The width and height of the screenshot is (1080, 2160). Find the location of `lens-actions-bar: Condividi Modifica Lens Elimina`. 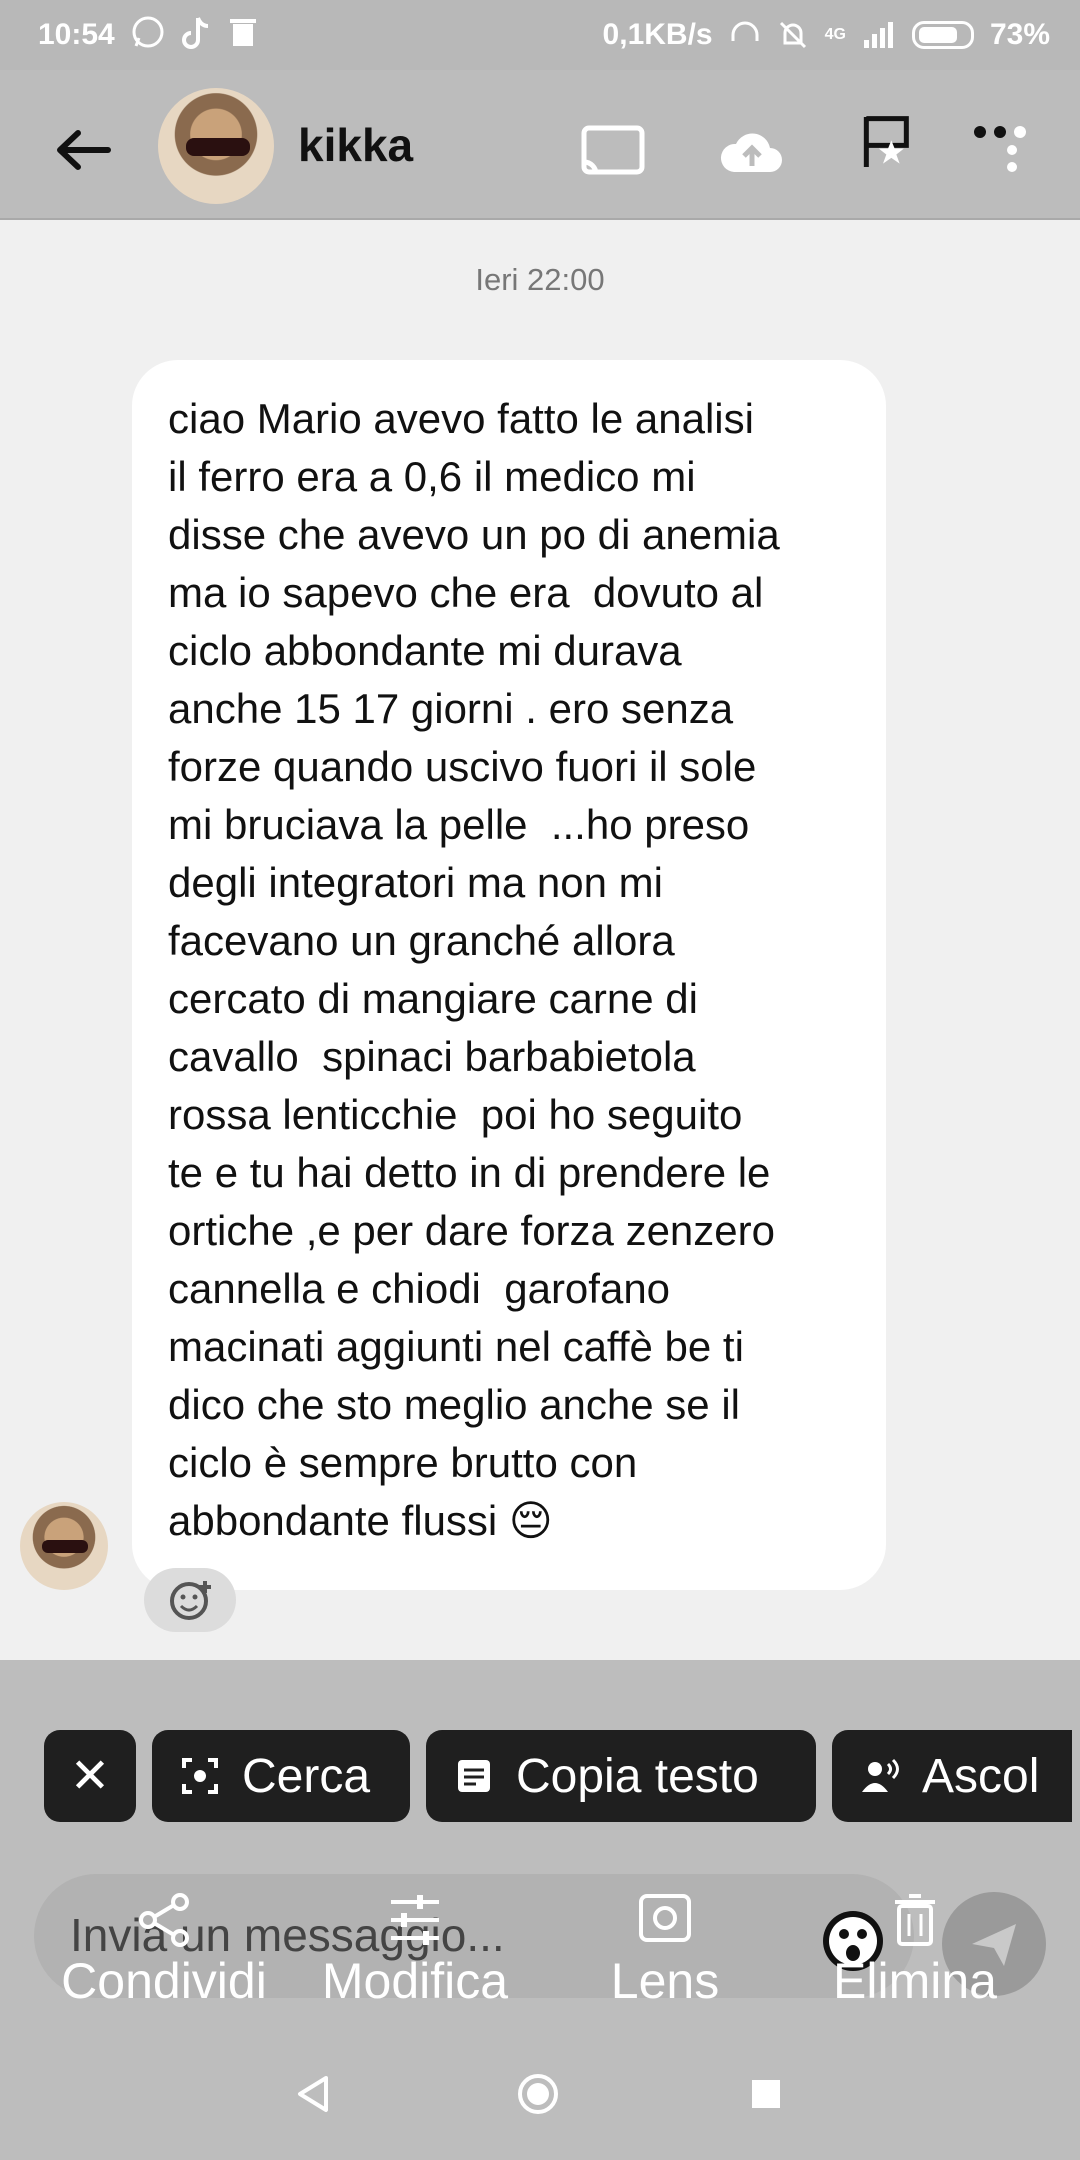

lens-actions-bar: Condividi Modifica Lens Elimina is located at coordinates (540, 1950).